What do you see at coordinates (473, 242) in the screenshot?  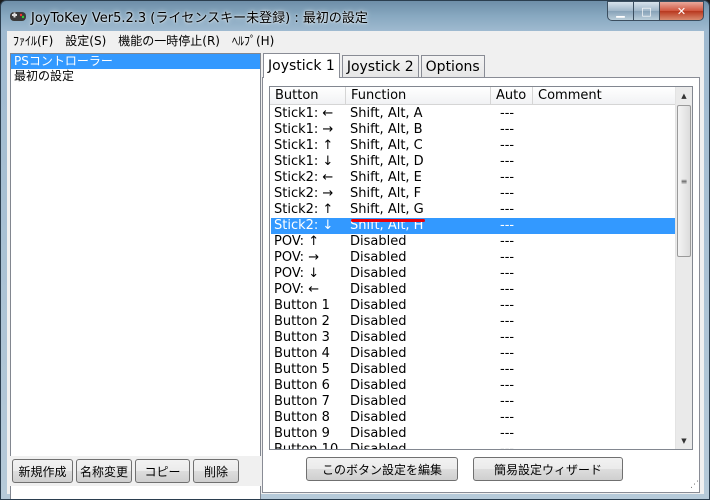 I see `table-row: POV: ↑ Disabled ---` at bounding box center [473, 242].